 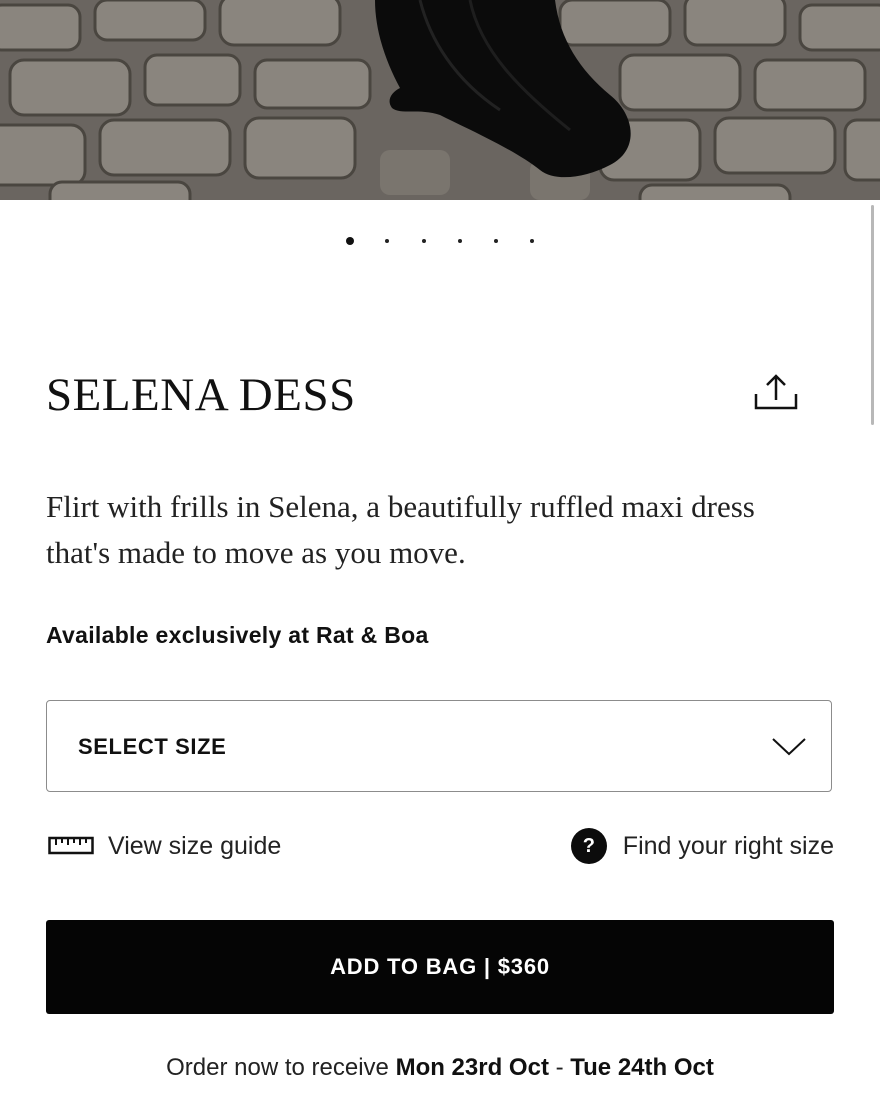 What do you see at coordinates (872, 315) in the screenshot?
I see `scrollbar` at bounding box center [872, 315].